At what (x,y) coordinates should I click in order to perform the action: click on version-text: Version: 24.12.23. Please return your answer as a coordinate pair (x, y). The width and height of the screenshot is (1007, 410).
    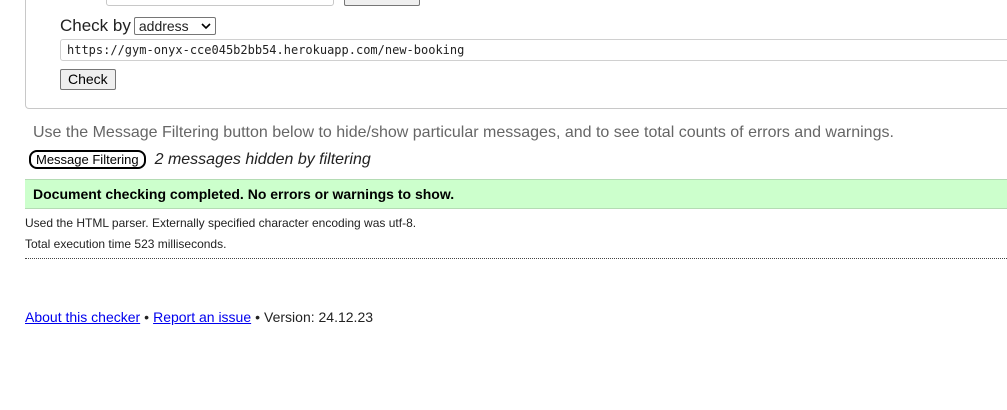
    Looking at the image, I should click on (319, 317).